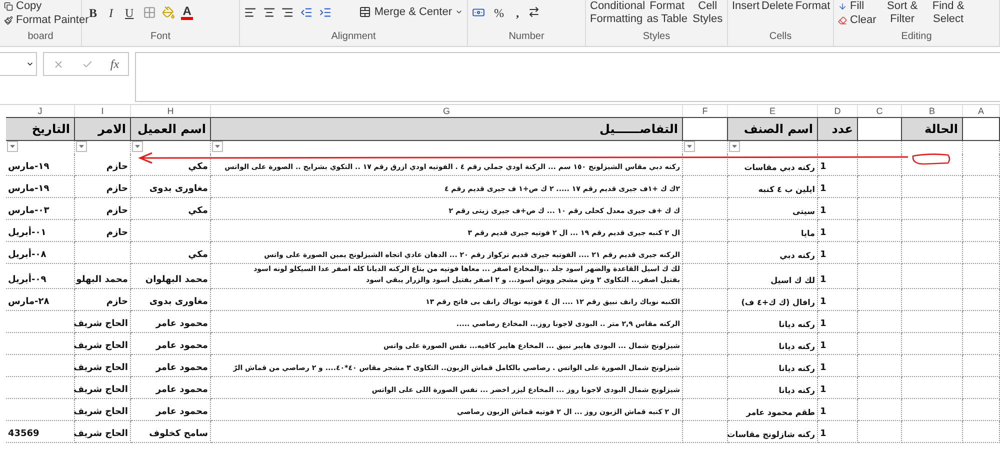 Image resolution: width=1000 pixels, height=455 pixels. What do you see at coordinates (250, 12) in the screenshot?
I see `align-left-icon` at bounding box center [250, 12].